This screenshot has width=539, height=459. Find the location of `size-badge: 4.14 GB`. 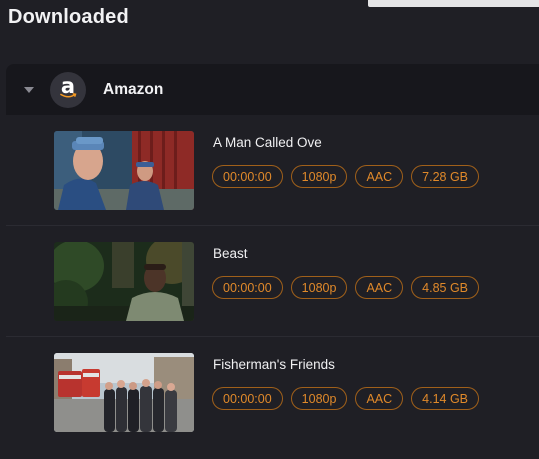

size-badge: 4.14 GB is located at coordinates (445, 398).